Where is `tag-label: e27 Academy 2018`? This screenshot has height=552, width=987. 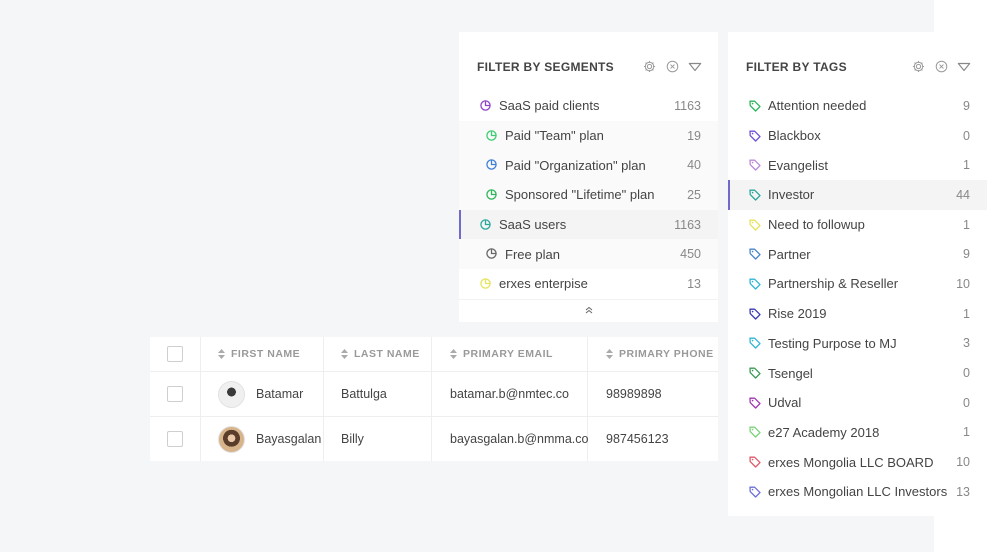
tag-label: e27 Academy 2018 is located at coordinates (824, 432).